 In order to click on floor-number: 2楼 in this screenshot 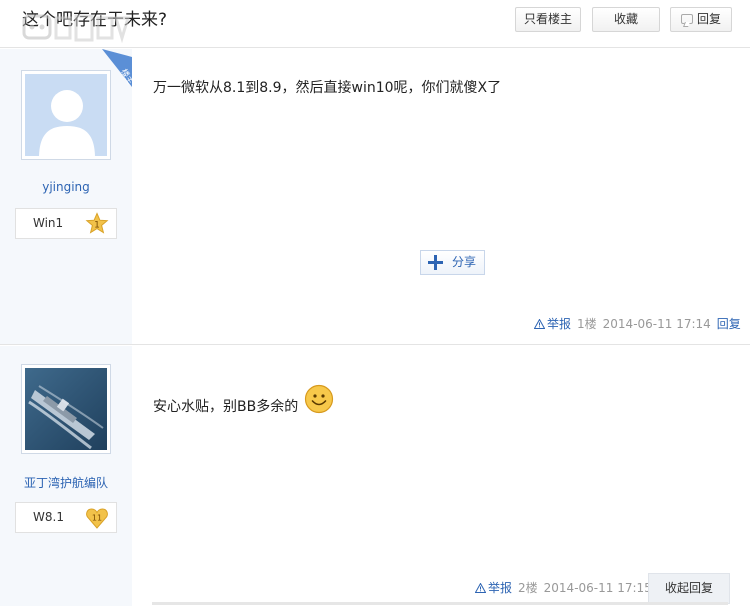, I will do `click(528, 588)`.